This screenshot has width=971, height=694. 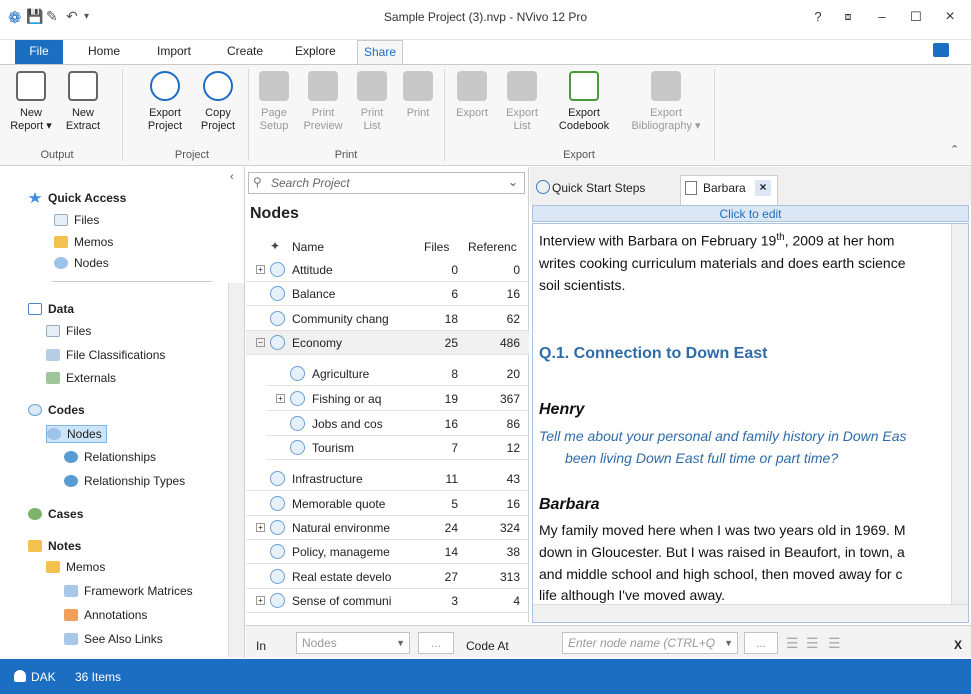 What do you see at coordinates (606, 189) in the screenshot?
I see `tab-quick-start: Quick Start Steps` at bounding box center [606, 189].